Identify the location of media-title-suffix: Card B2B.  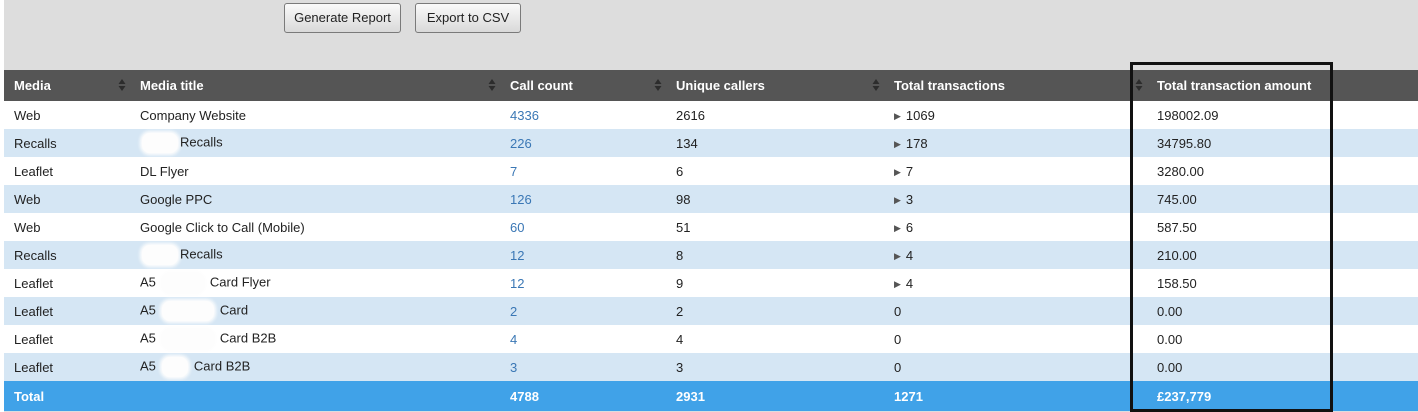
(222, 366).